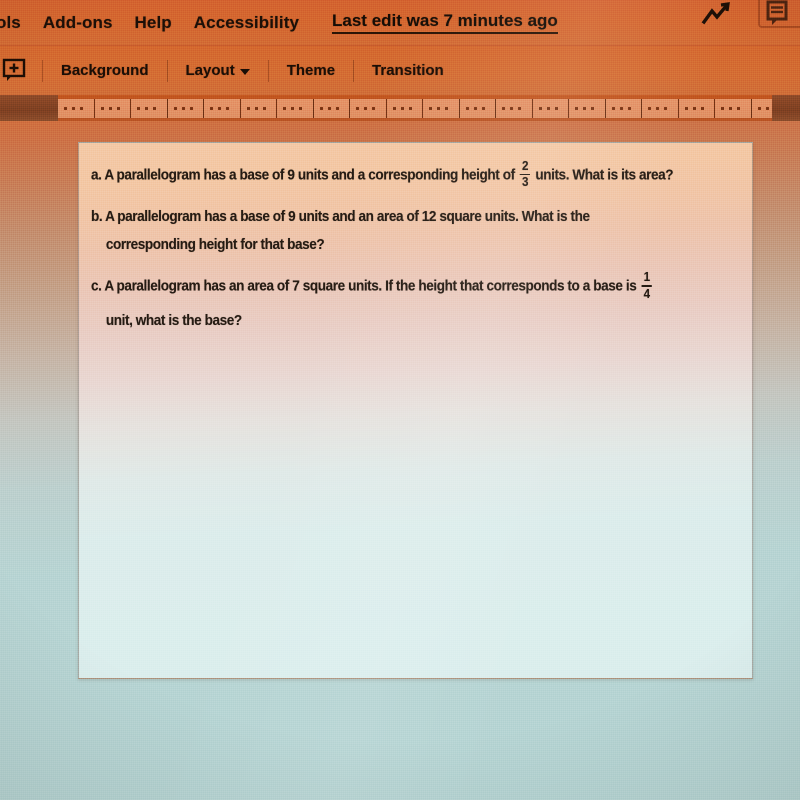 The height and width of the screenshot is (800, 800). I want to click on ruler-left-gutter, so click(29, 108).